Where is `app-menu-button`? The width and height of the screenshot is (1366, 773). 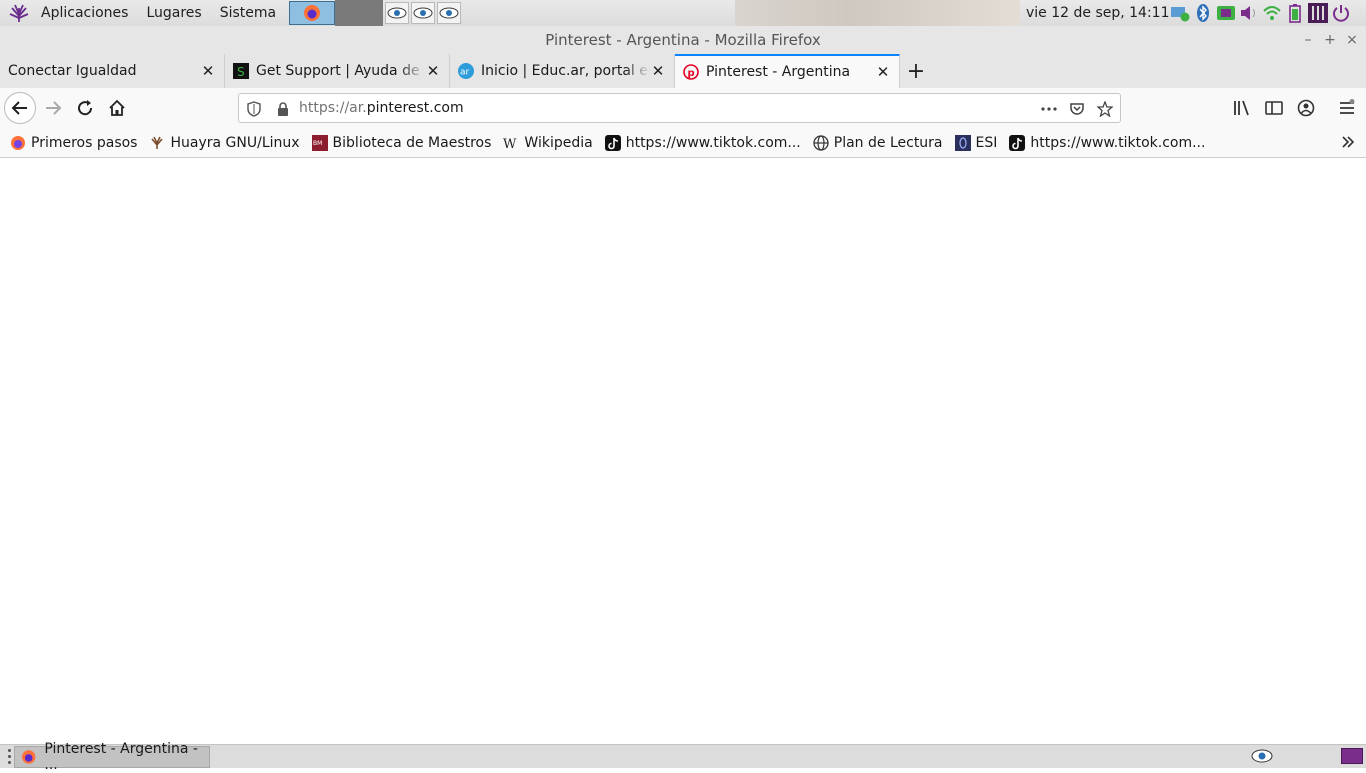 app-menu-button is located at coordinates (1347, 108).